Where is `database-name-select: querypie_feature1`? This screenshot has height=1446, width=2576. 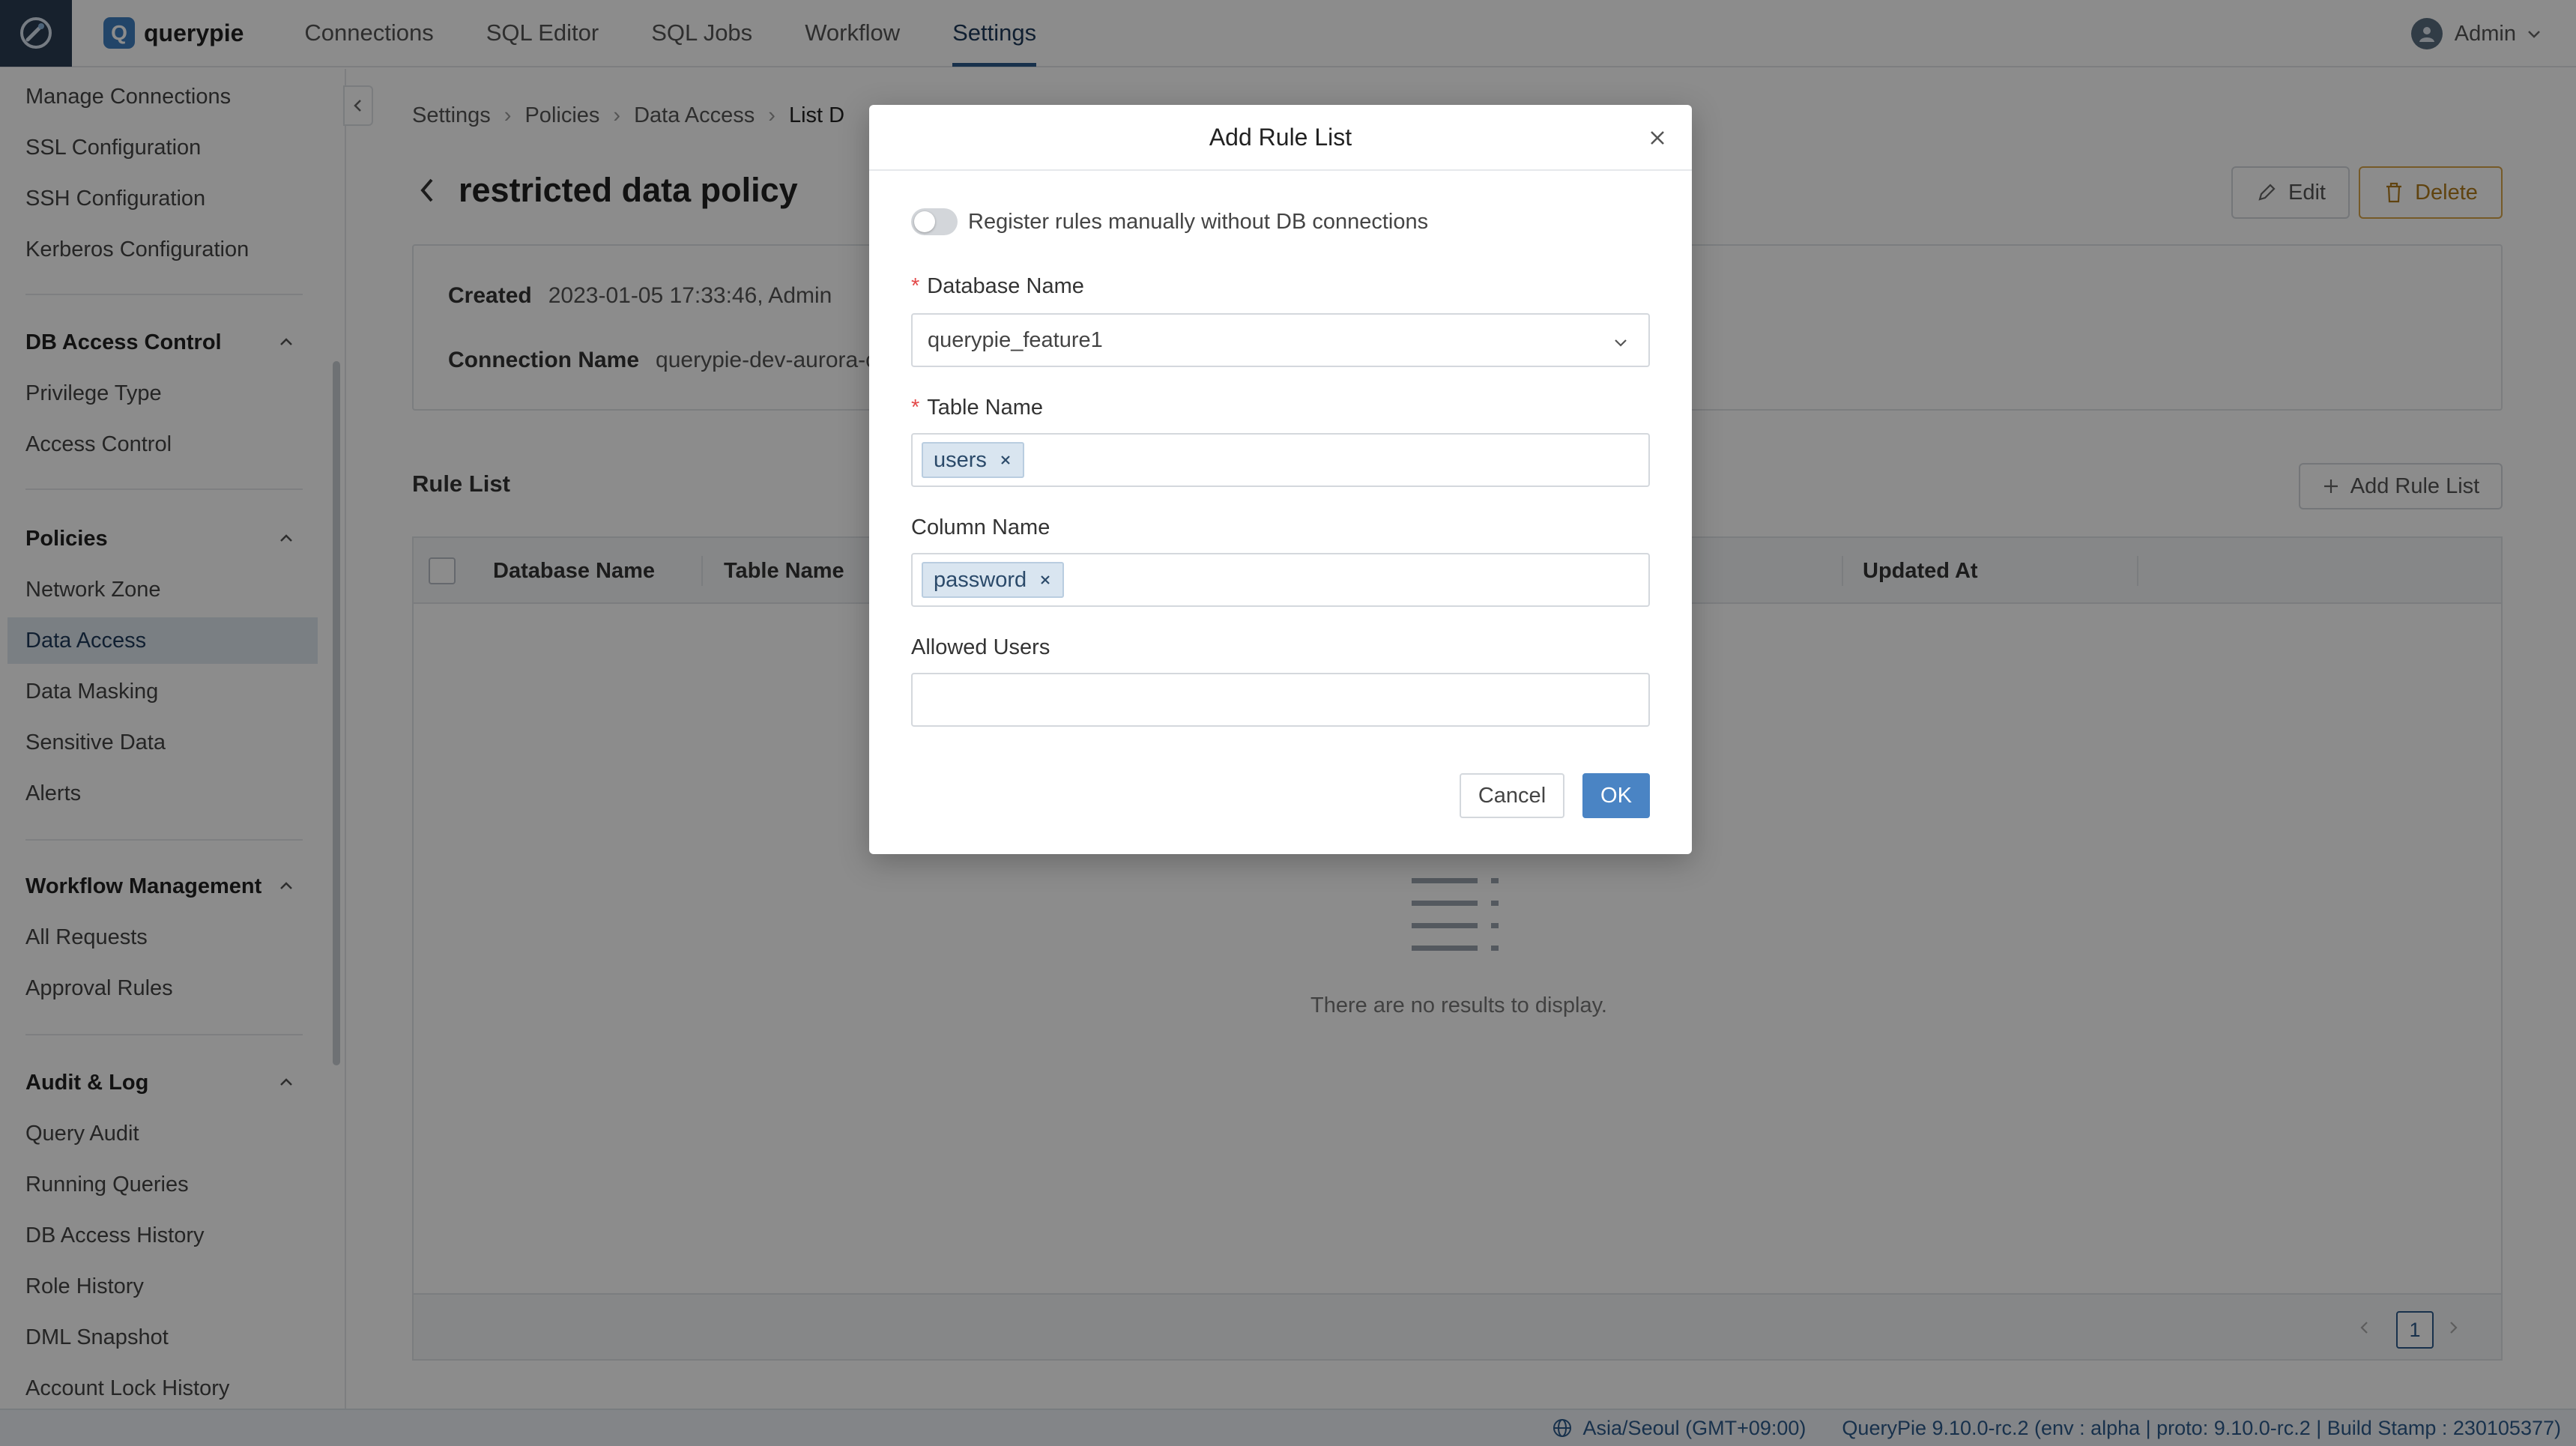 database-name-select: querypie_feature1 is located at coordinates (1280, 340).